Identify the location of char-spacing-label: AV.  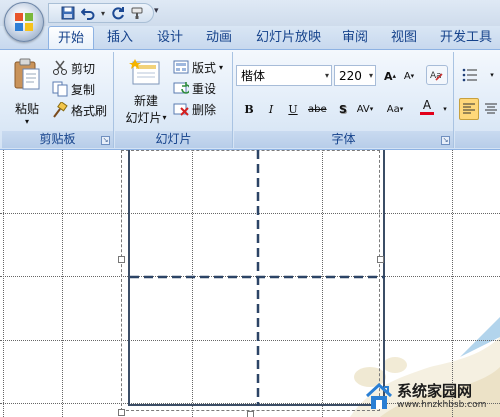
(363, 109).